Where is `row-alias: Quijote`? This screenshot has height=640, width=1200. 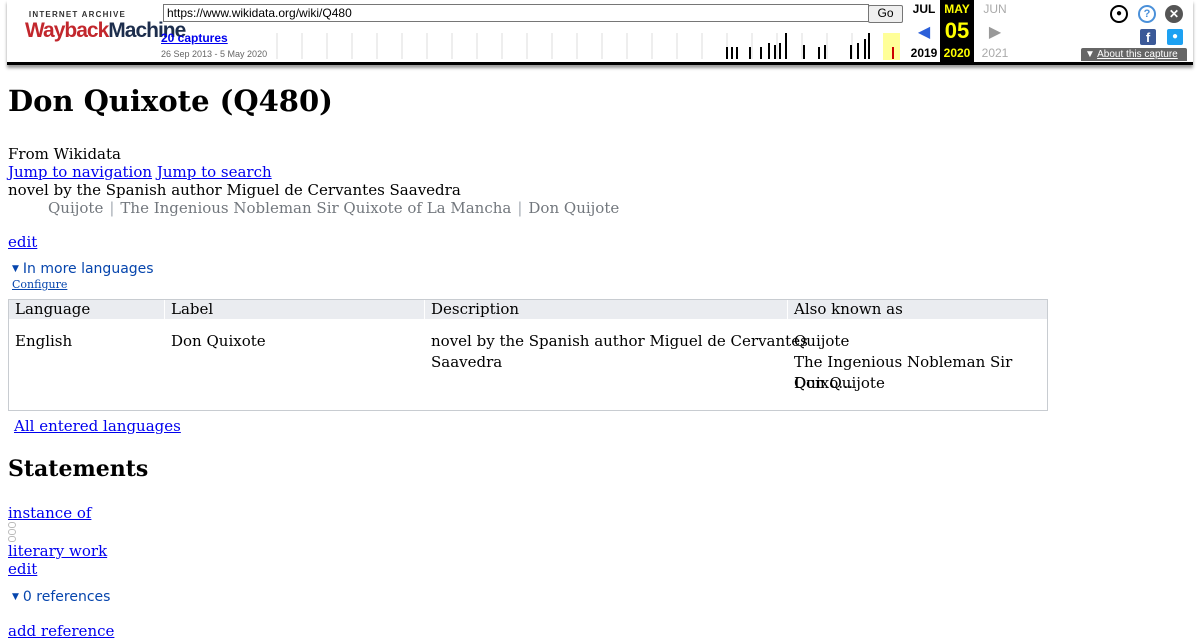 row-alias: Quijote is located at coordinates (822, 341).